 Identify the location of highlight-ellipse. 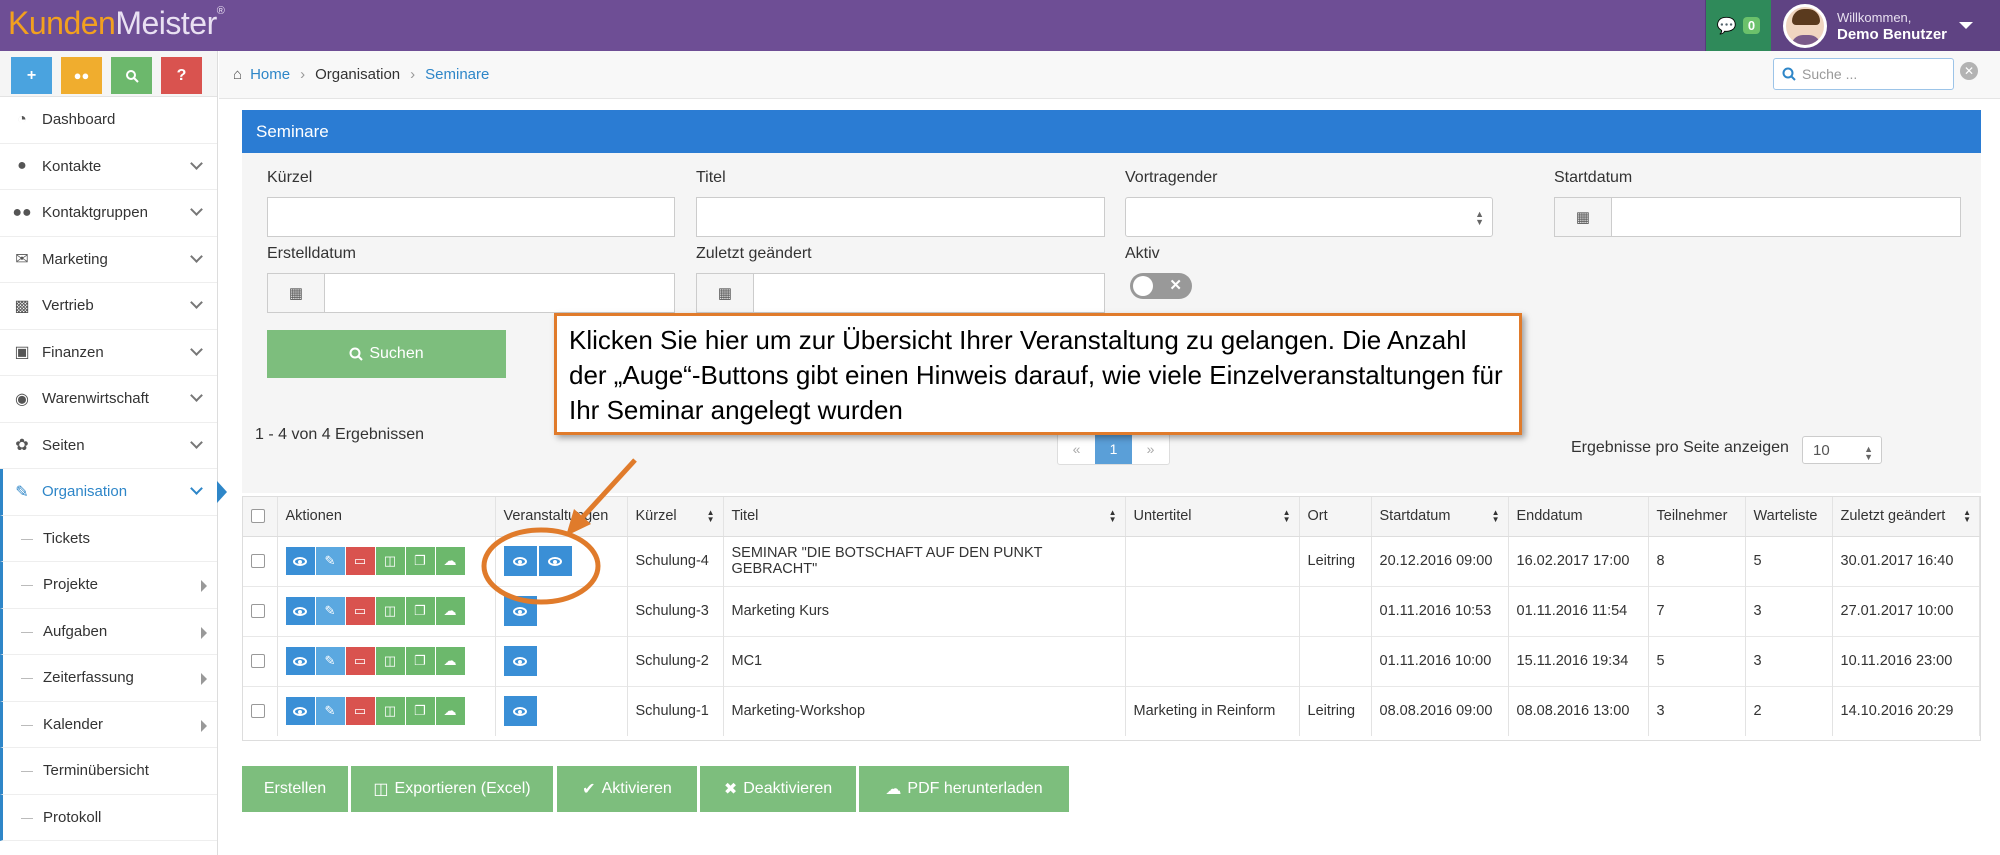
(541, 566).